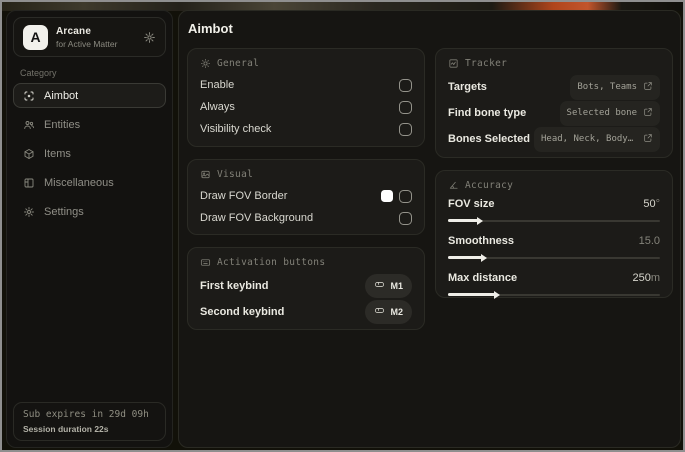 This screenshot has width=685, height=452. I want to click on setting-row-draw-fov-background: Draw FOV Background, so click(306, 218).